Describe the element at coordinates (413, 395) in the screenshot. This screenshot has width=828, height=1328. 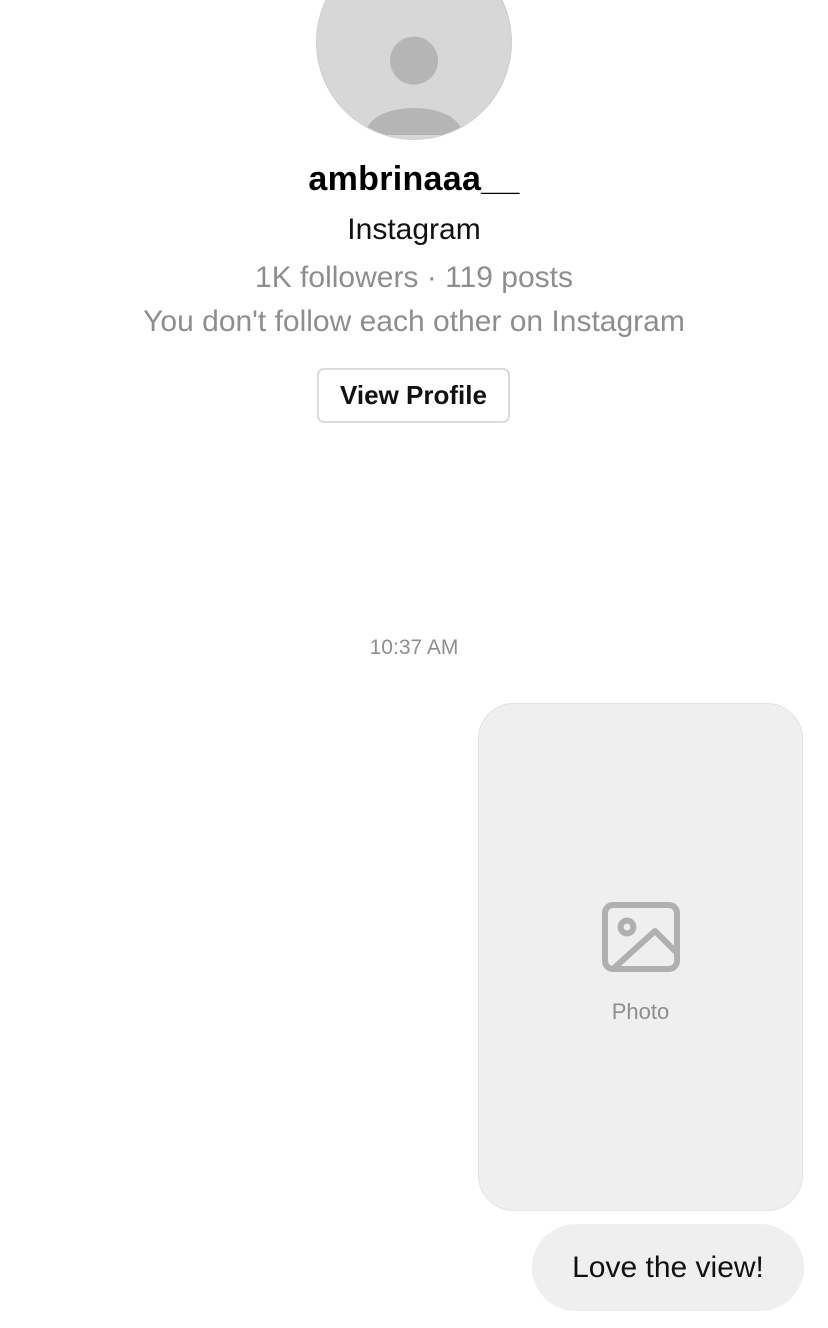
I see `view-profile-button: View Profile` at that location.